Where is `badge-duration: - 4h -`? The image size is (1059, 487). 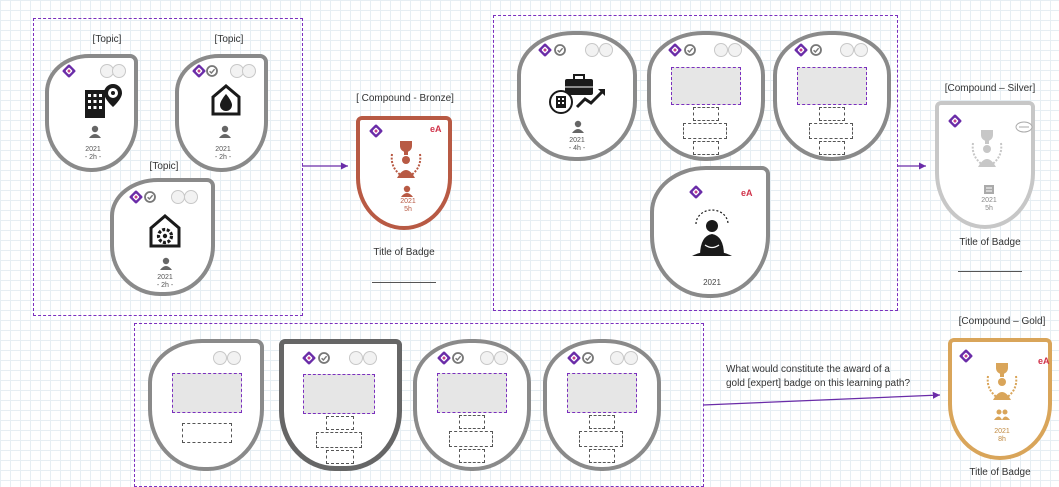 badge-duration: - 4h - is located at coordinates (577, 148).